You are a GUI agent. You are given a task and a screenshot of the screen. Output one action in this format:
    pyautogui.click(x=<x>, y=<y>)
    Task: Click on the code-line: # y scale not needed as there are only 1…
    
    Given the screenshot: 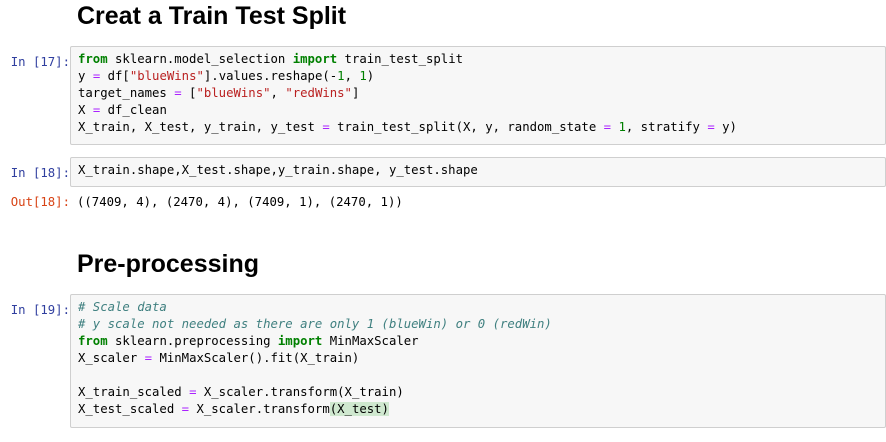 What is the action you would take?
    pyautogui.click(x=315, y=324)
    